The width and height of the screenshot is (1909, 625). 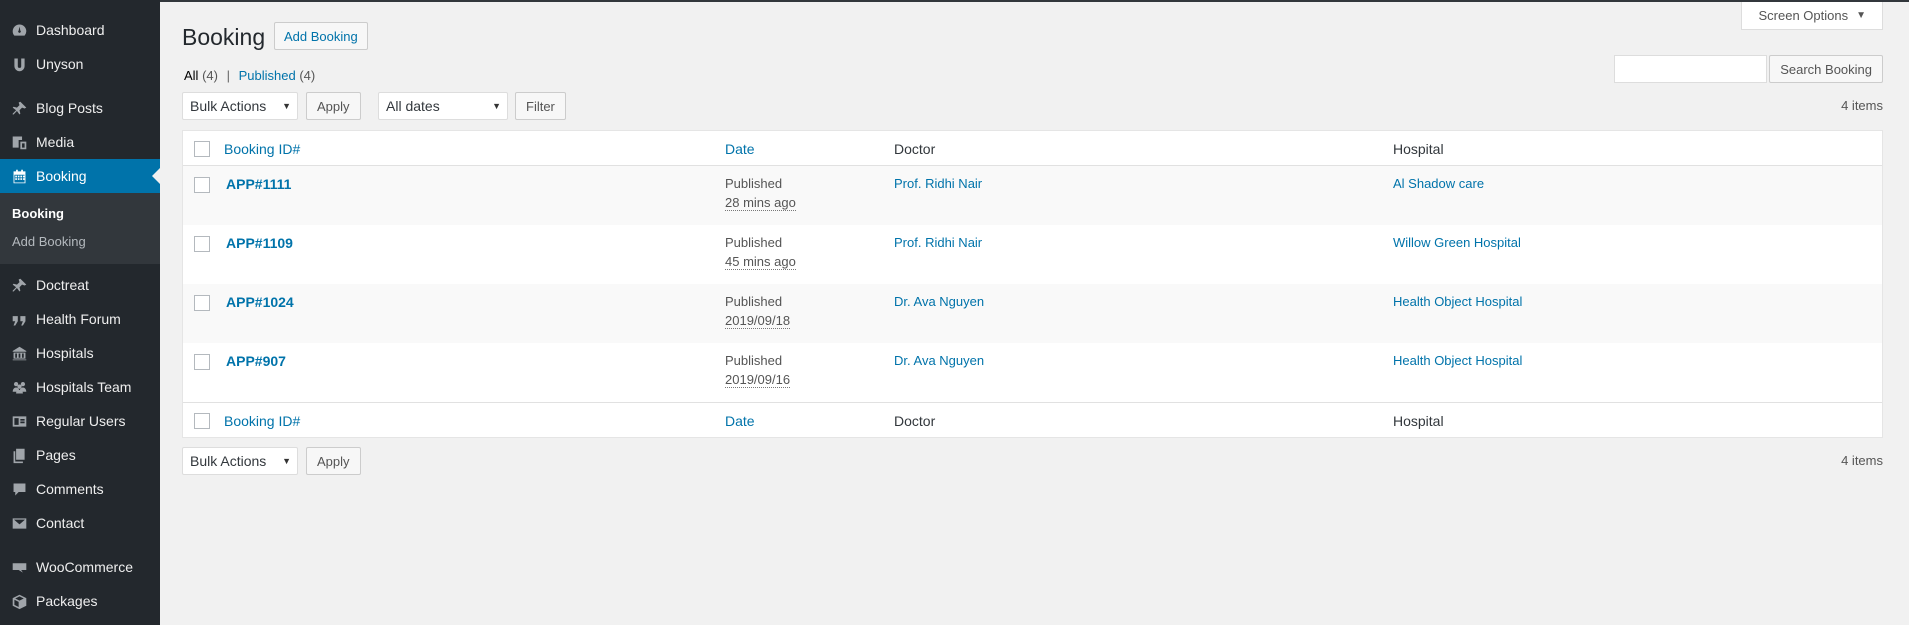 What do you see at coordinates (915, 421) in the screenshot?
I see `column-doctor-footer: Doctor` at bounding box center [915, 421].